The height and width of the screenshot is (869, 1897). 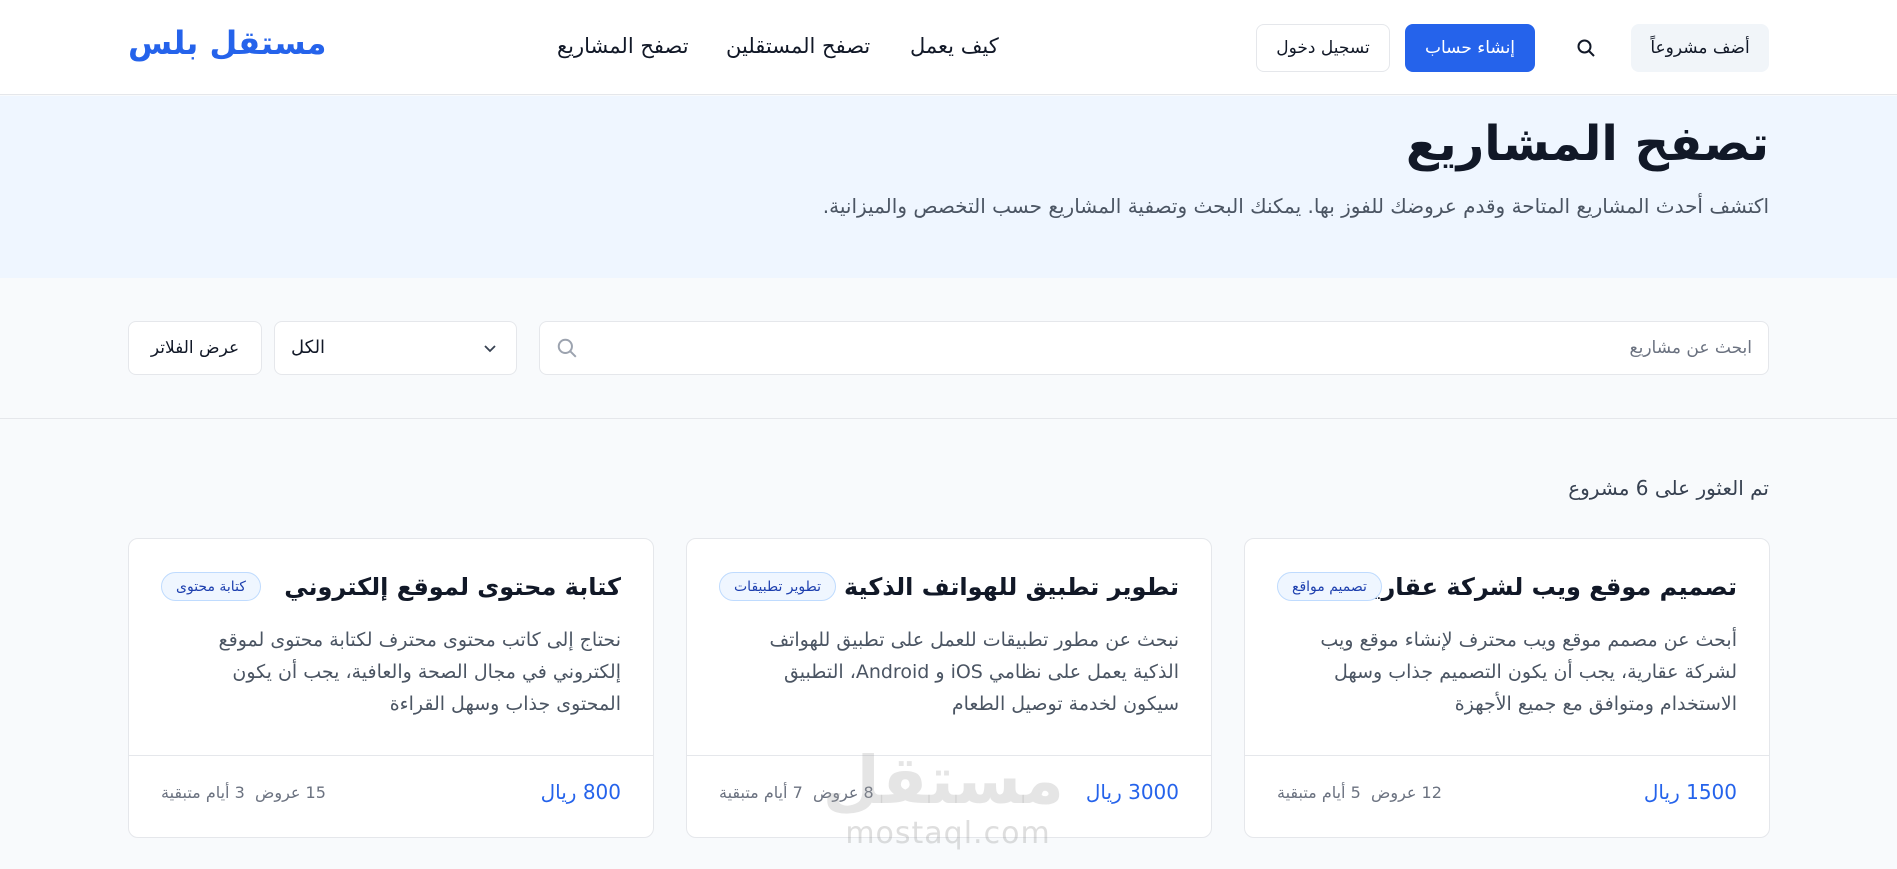 I want to click on category-badge: تصميم مواقع, so click(x=1329, y=586).